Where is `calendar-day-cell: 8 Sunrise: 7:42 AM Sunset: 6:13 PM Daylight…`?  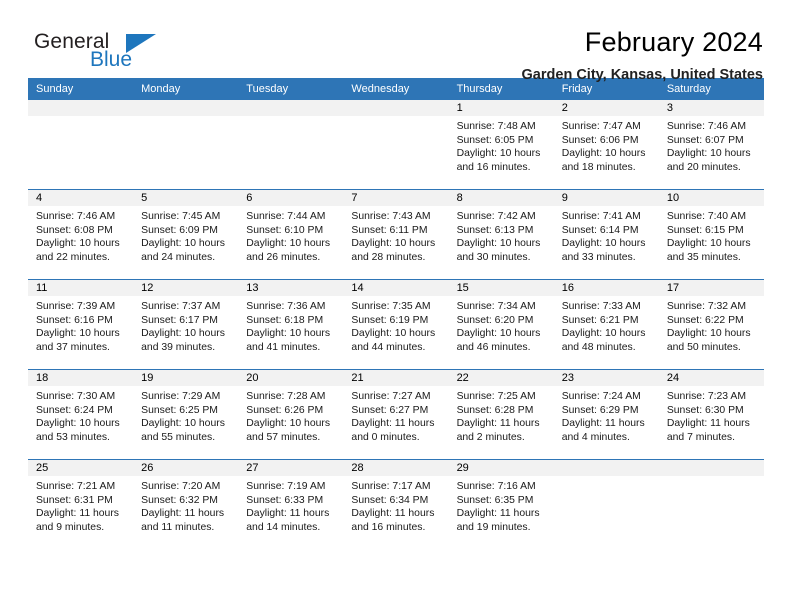
calendar-day-cell: 8 Sunrise: 7:42 AM Sunset: 6:13 PM Daylight… is located at coordinates (501, 234).